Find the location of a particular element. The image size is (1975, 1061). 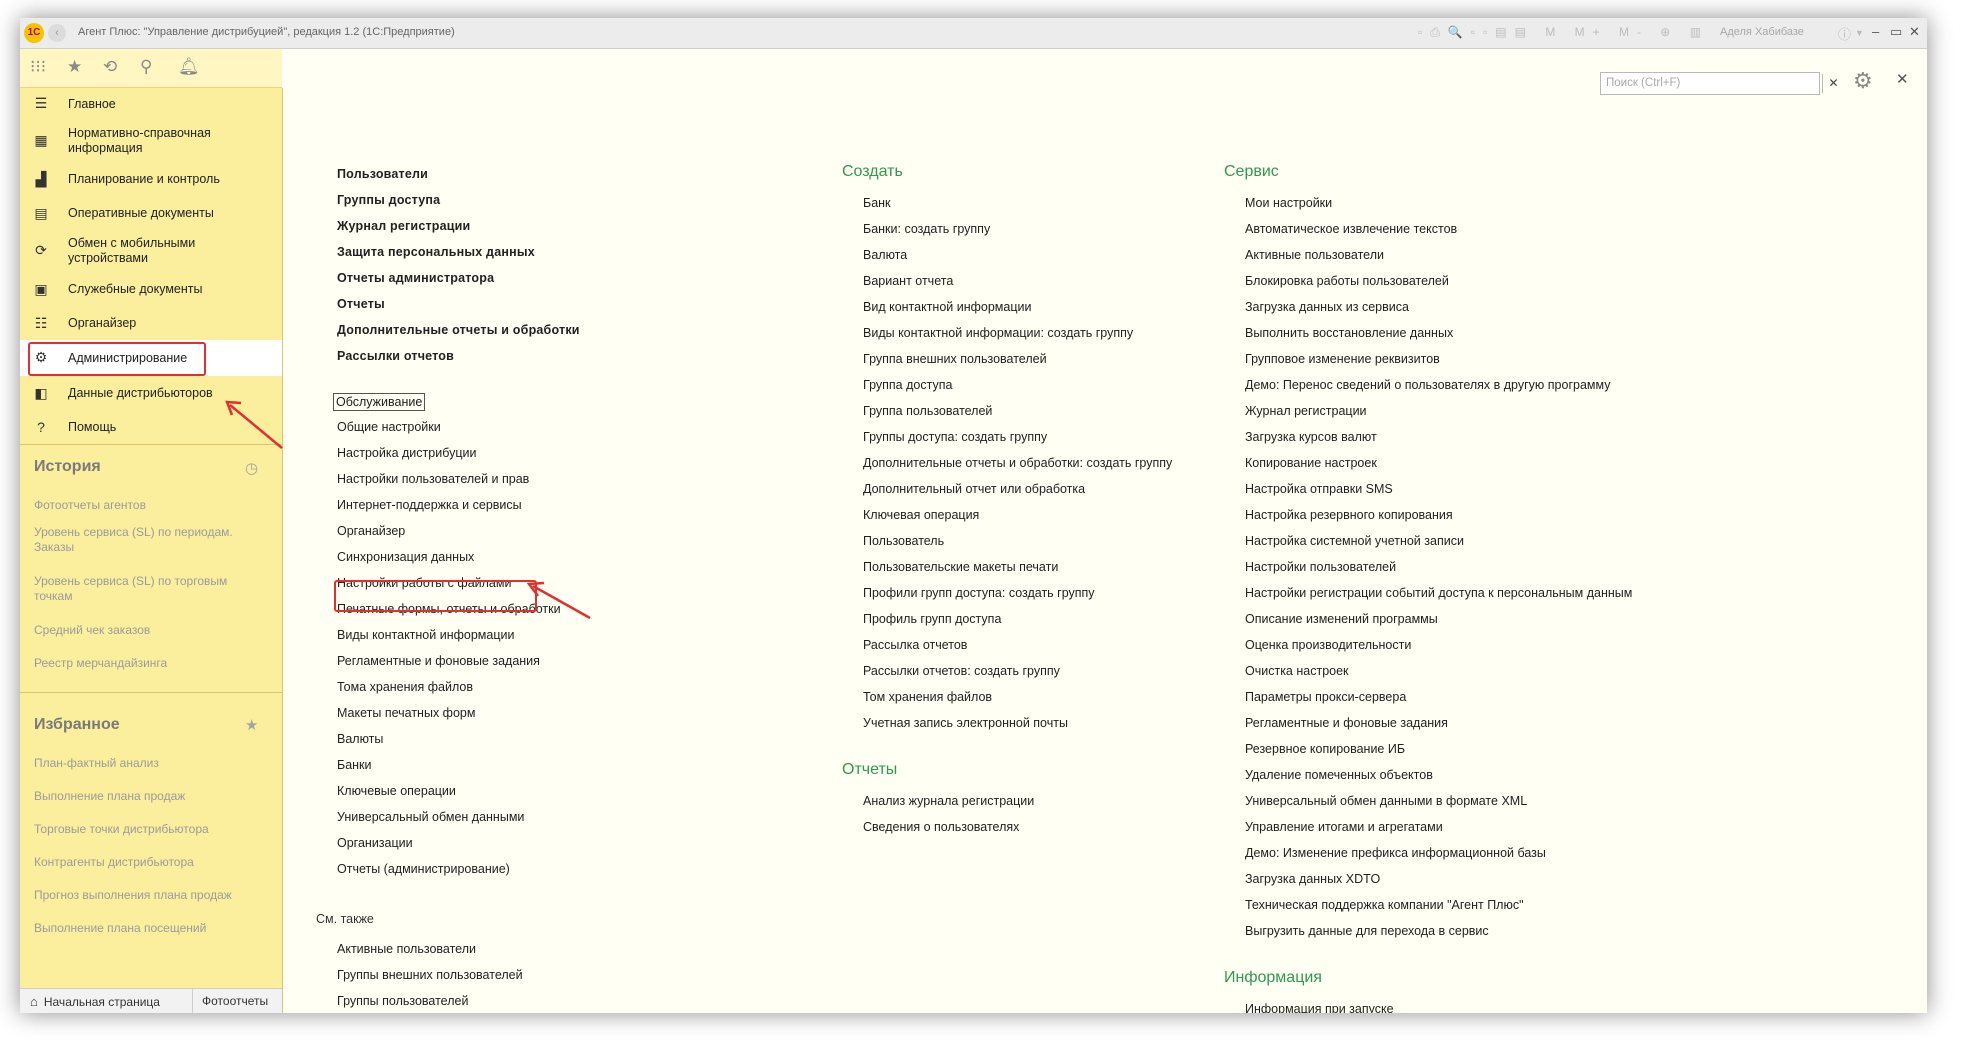

service-link: Регламентные и фоновые задания is located at coordinates (1346, 723).